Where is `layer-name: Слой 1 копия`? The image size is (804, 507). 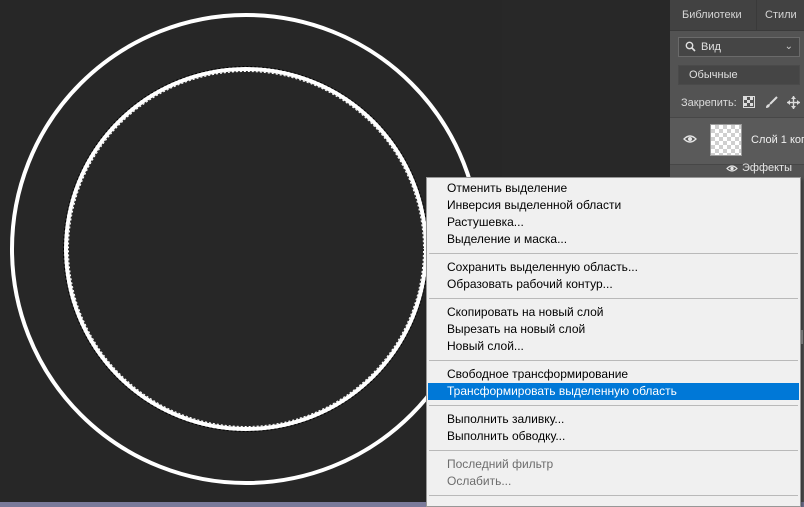
layer-name: Слой 1 копия is located at coordinates (777, 140).